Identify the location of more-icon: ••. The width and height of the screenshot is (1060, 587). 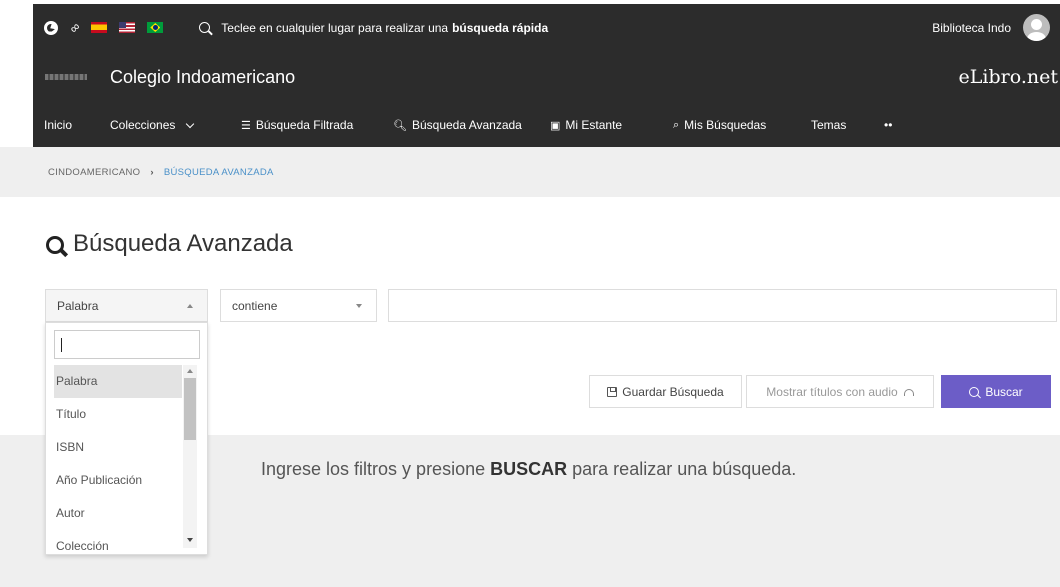
(888, 125).